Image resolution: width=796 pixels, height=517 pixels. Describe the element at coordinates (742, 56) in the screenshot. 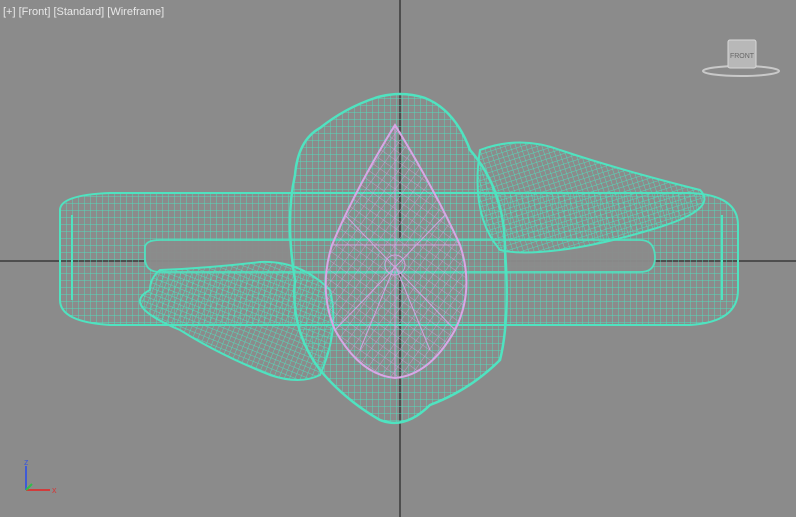

I see `viewcube-front-label: FRONT` at that location.